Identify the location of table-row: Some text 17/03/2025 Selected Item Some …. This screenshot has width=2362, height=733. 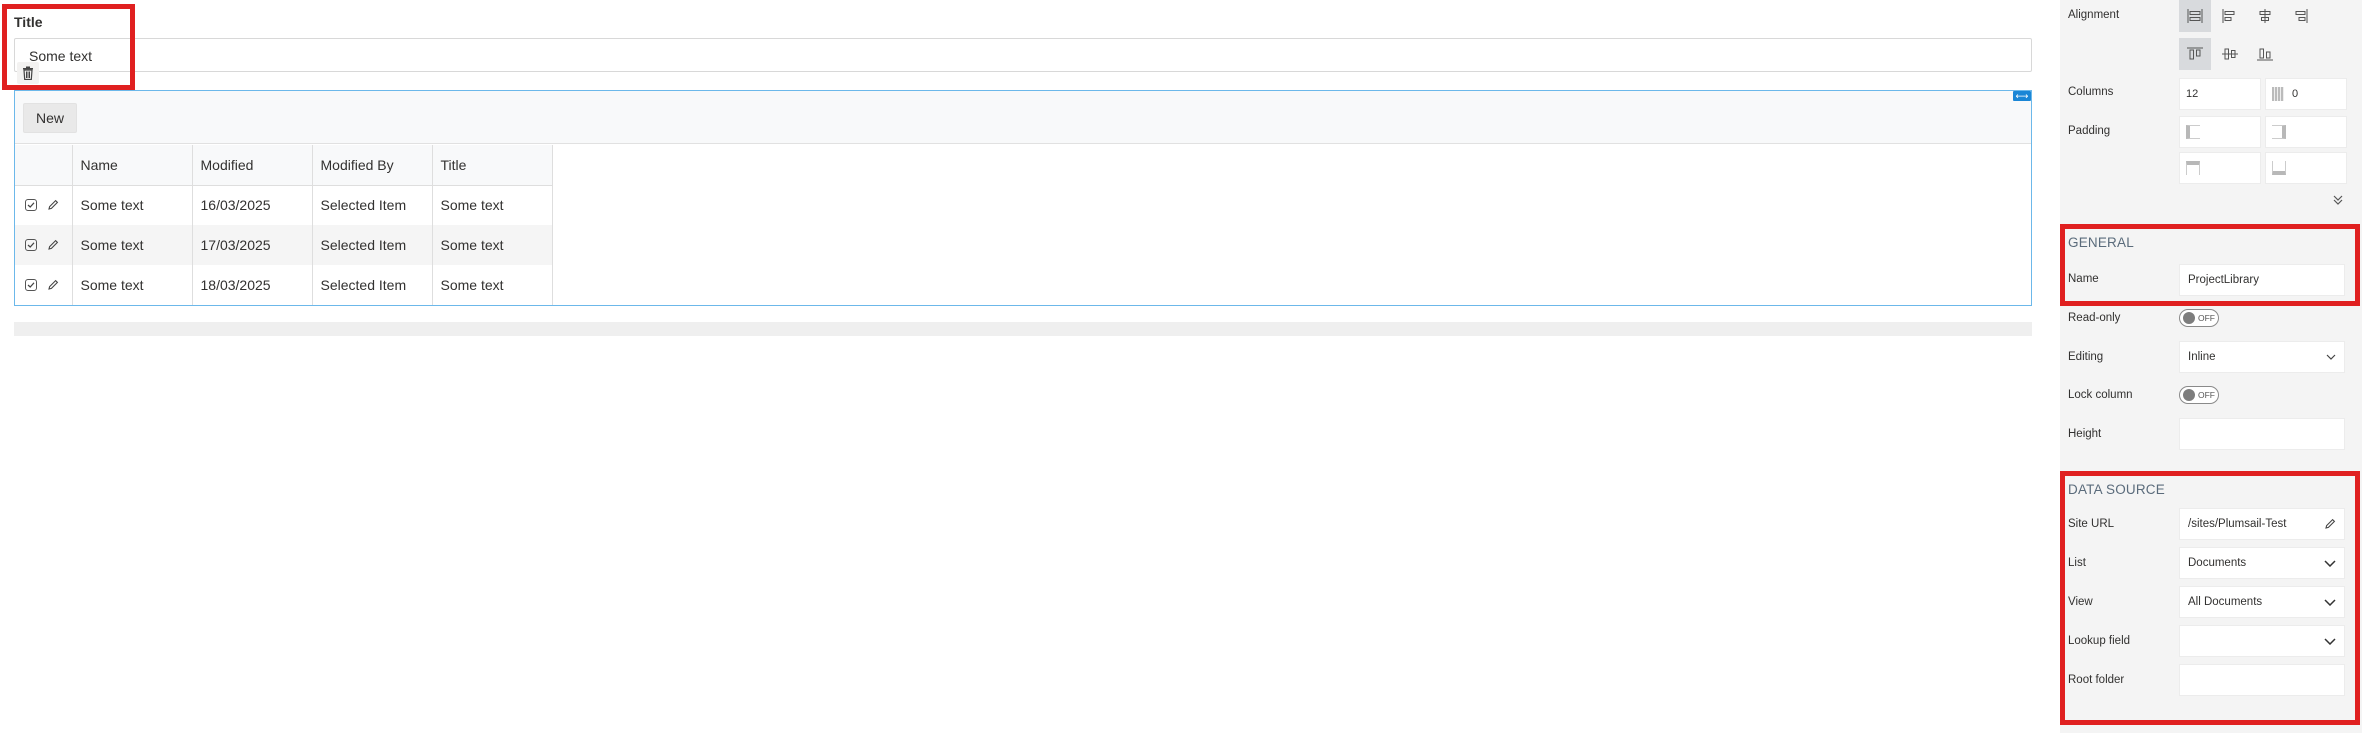
(284, 245).